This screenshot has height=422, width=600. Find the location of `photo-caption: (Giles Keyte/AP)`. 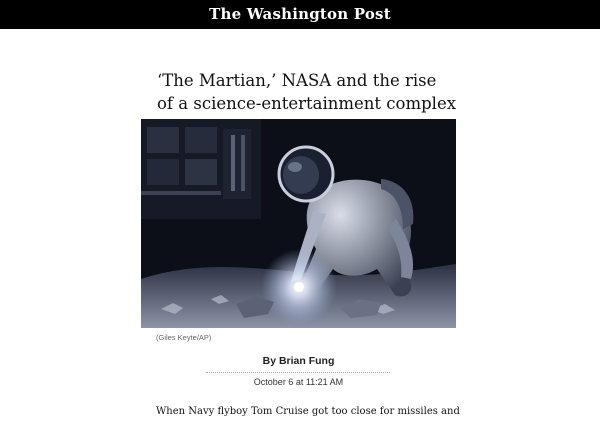

photo-caption: (Giles Keyte/AP) is located at coordinates (184, 337).